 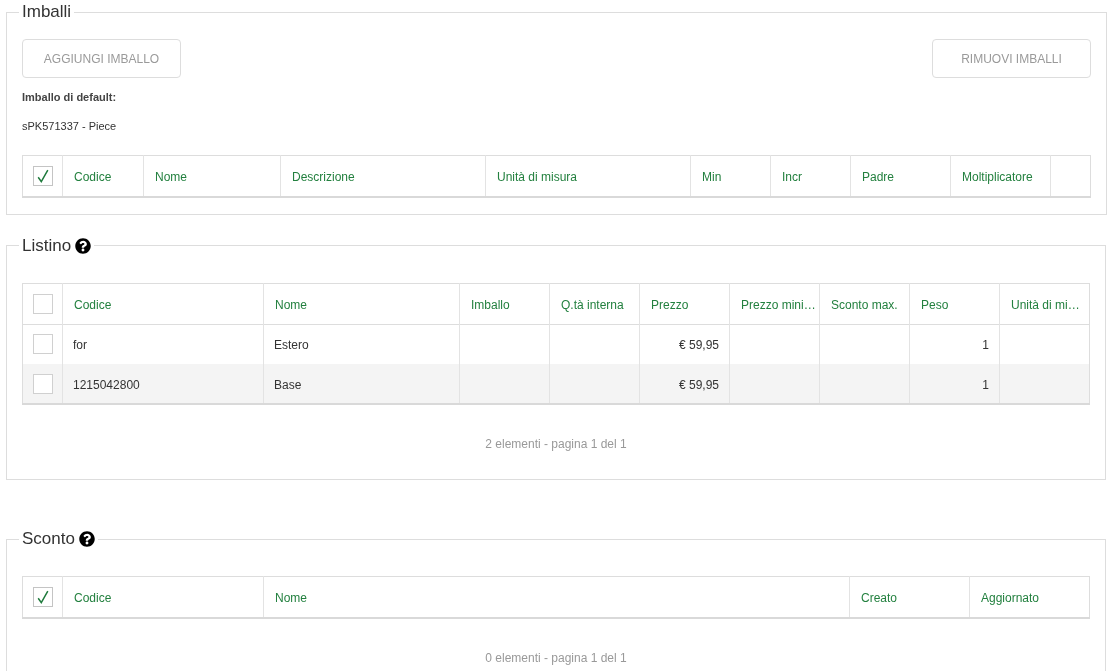 What do you see at coordinates (537, 176) in the screenshot?
I see `column-header: Unità di misura` at bounding box center [537, 176].